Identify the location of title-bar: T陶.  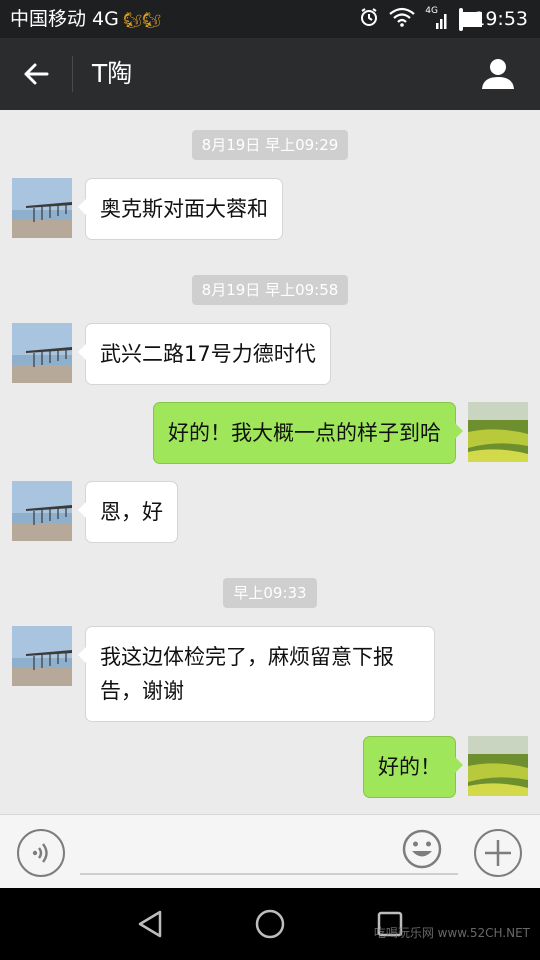
(270, 74).